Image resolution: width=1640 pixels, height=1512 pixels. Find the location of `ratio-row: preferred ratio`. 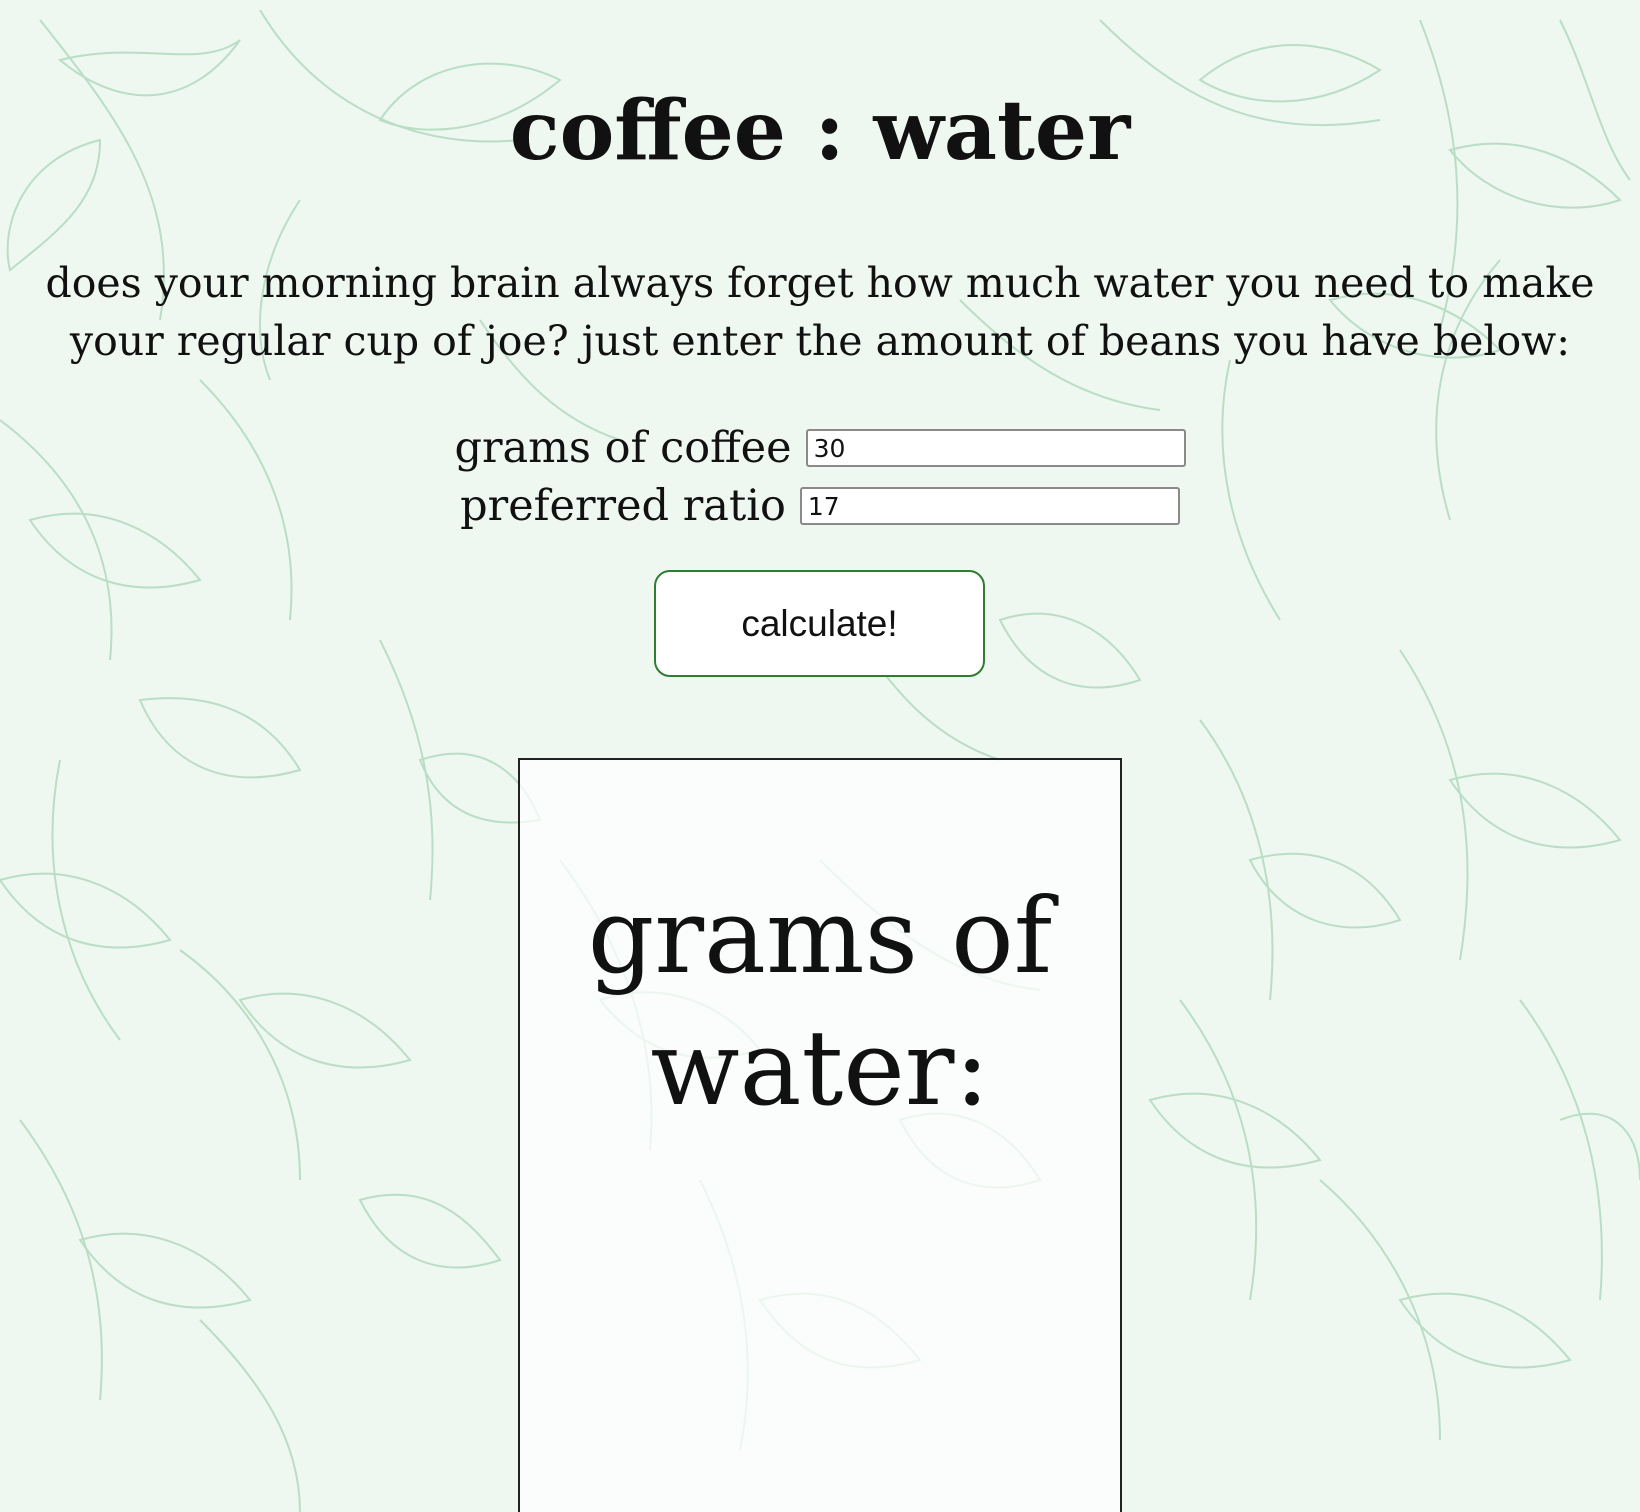

ratio-row: preferred ratio is located at coordinates (820, 506).